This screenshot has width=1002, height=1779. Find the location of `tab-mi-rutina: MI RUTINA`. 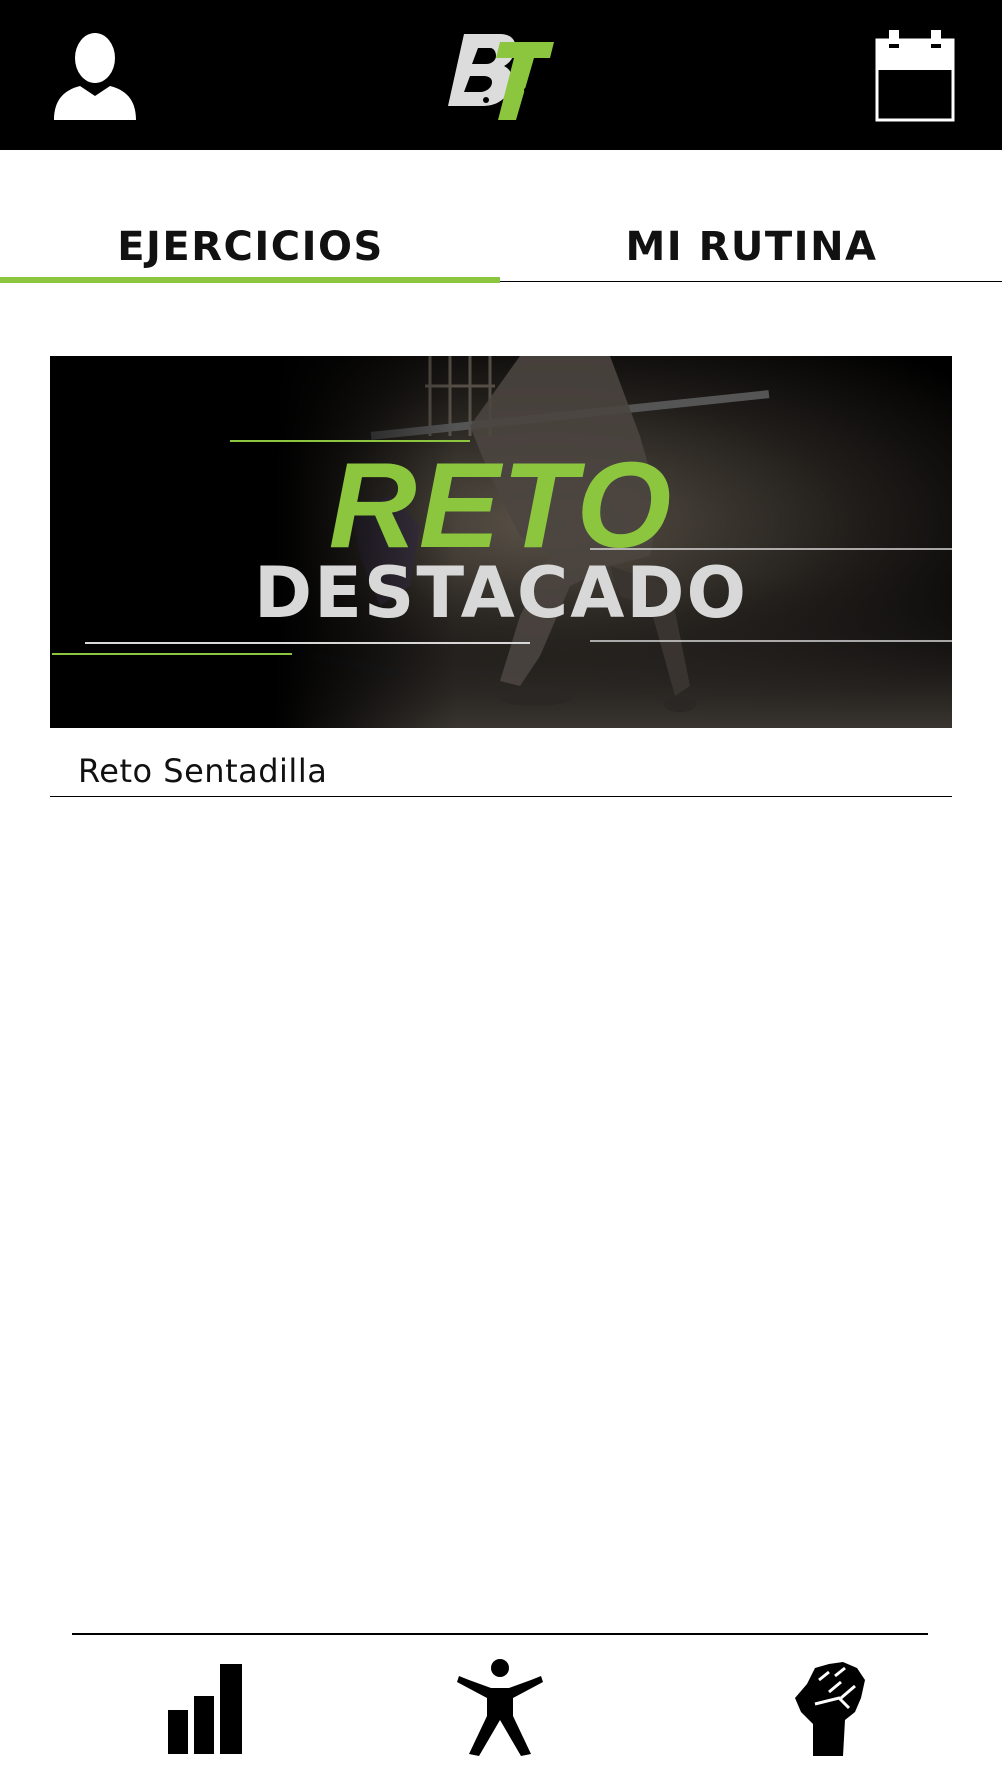

tab-mi-rutina: MI RUTINA is located at coordinates (751, 242).